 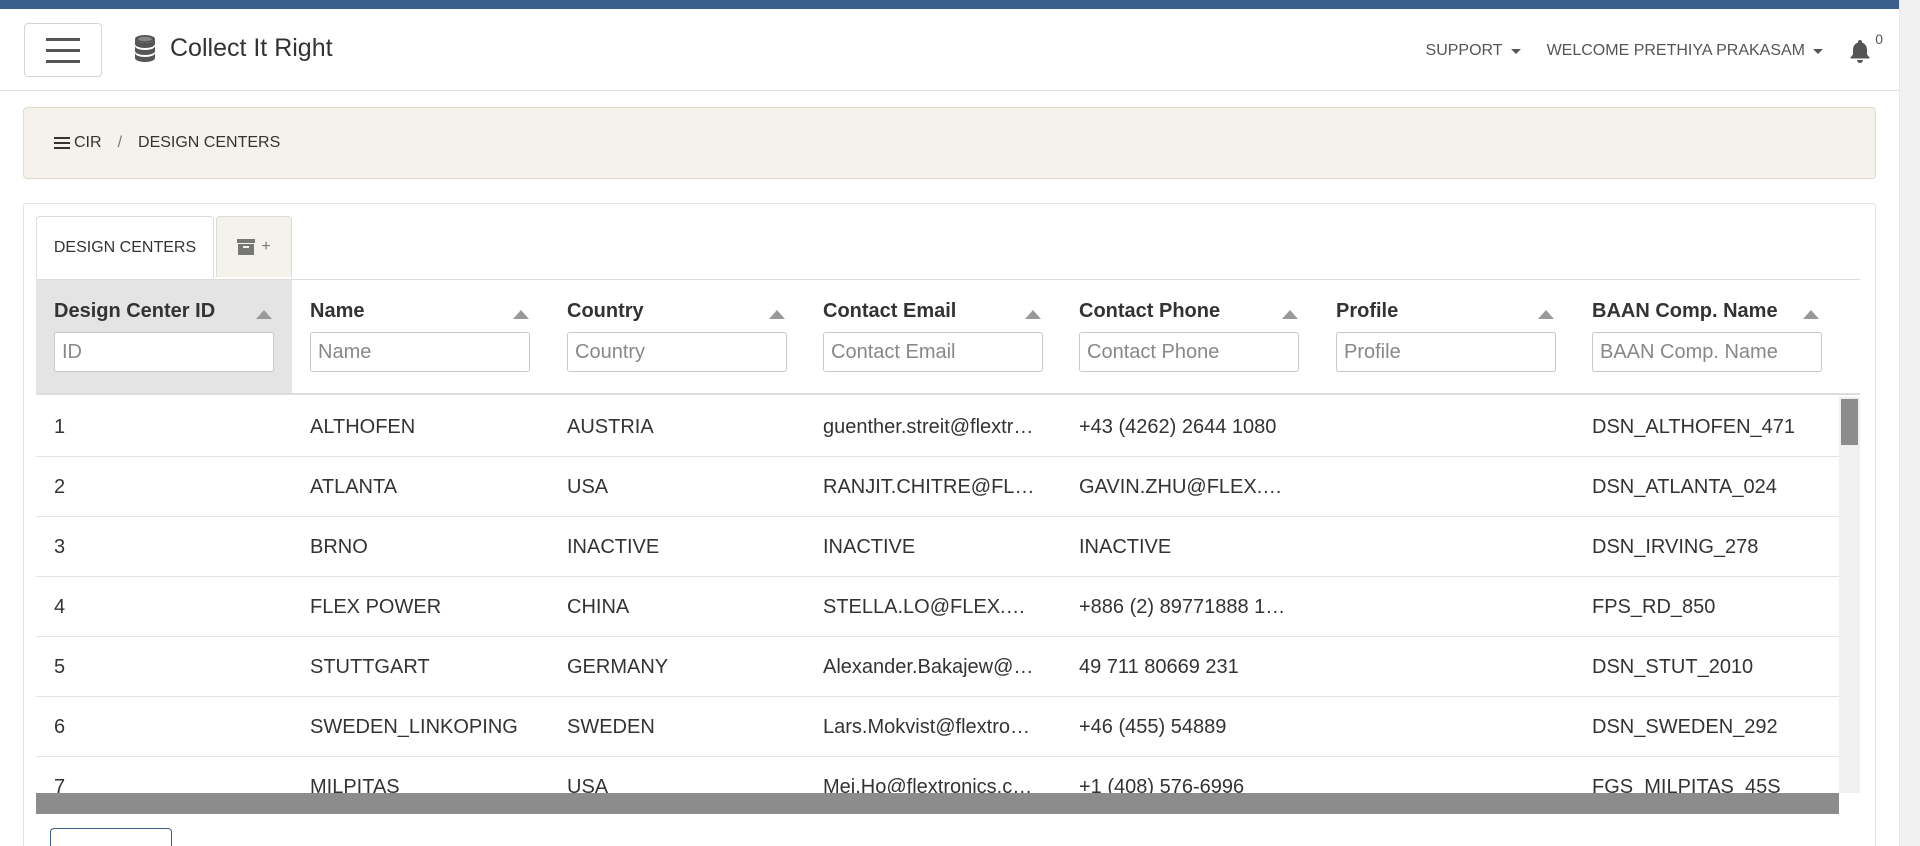 I want to click on notifications-button: 0, so click(x=1866, y=48).